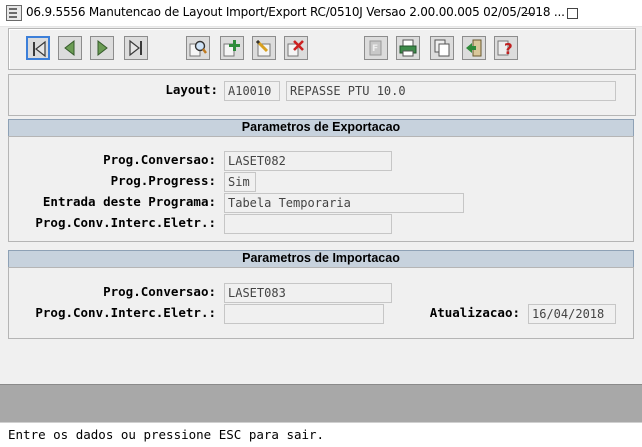 The height and width of the screenshot is (447, 642). I want to click on export-prog-conversao-field: LASET082, so click(308, 161).